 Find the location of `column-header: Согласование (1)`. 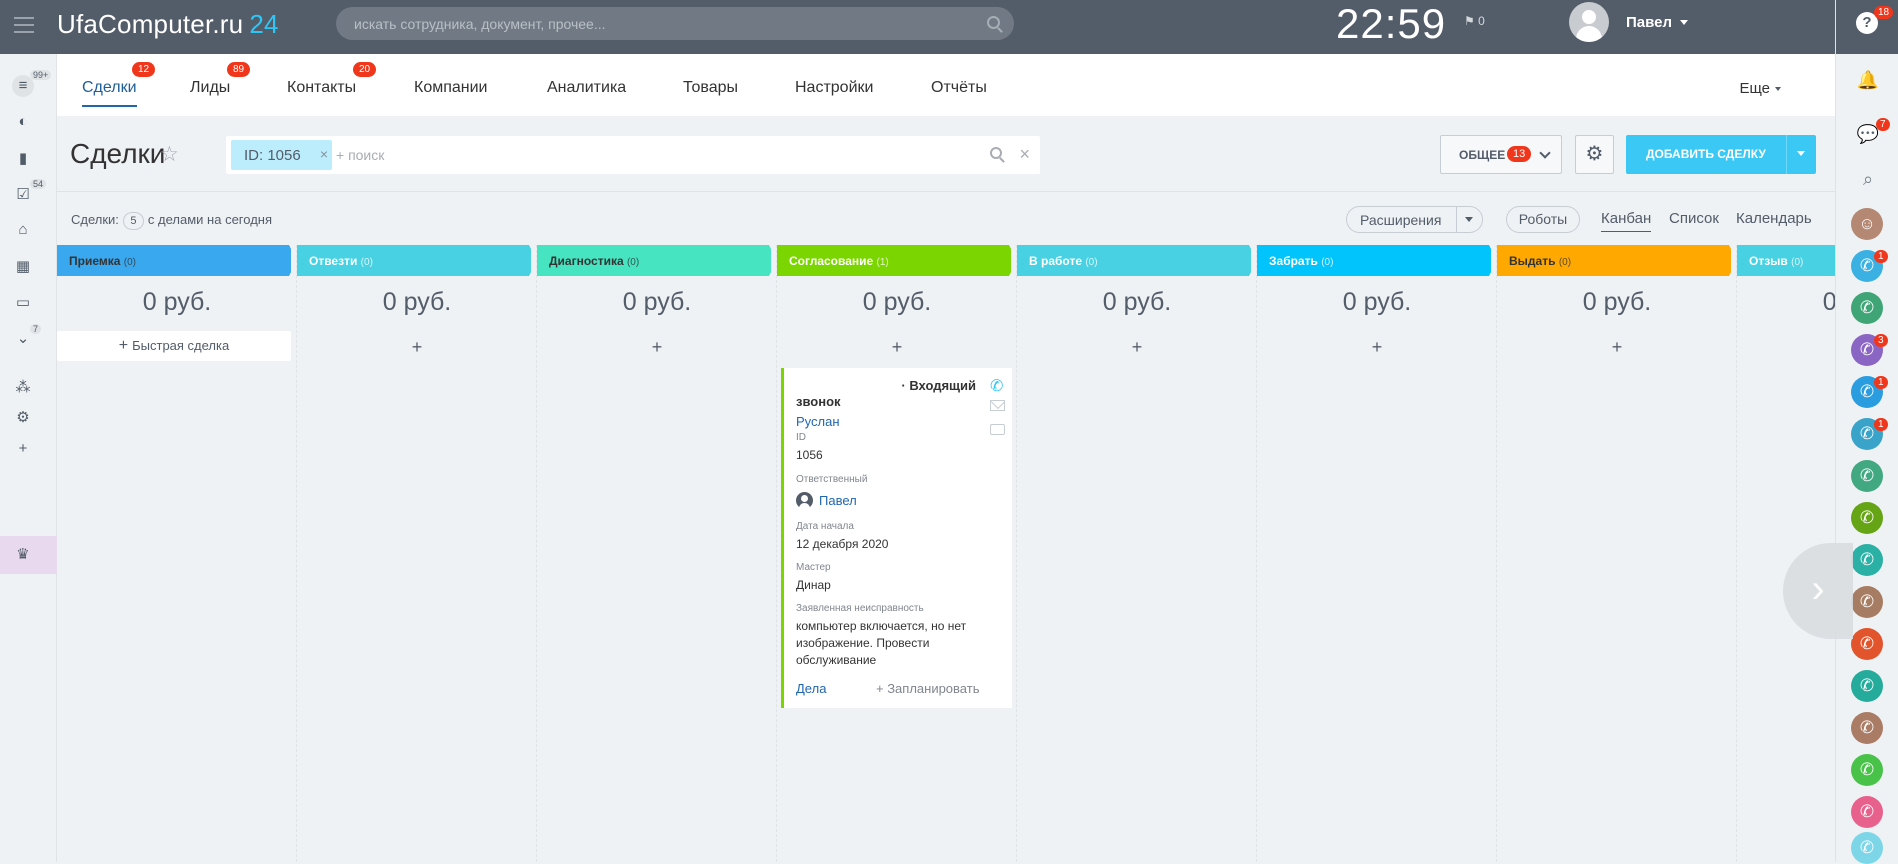

column-header: Согласование (1) is located at coordinates (894, 260).